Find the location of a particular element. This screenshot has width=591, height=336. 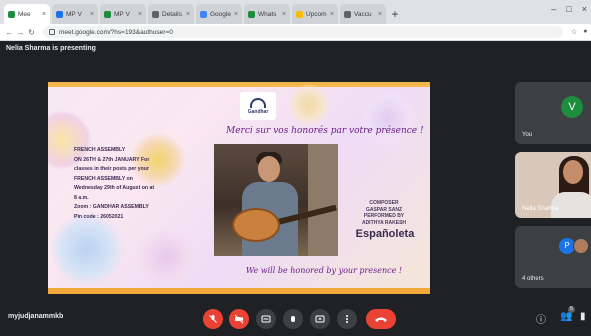

tab-label: Details is located at coordinates (172, 14).